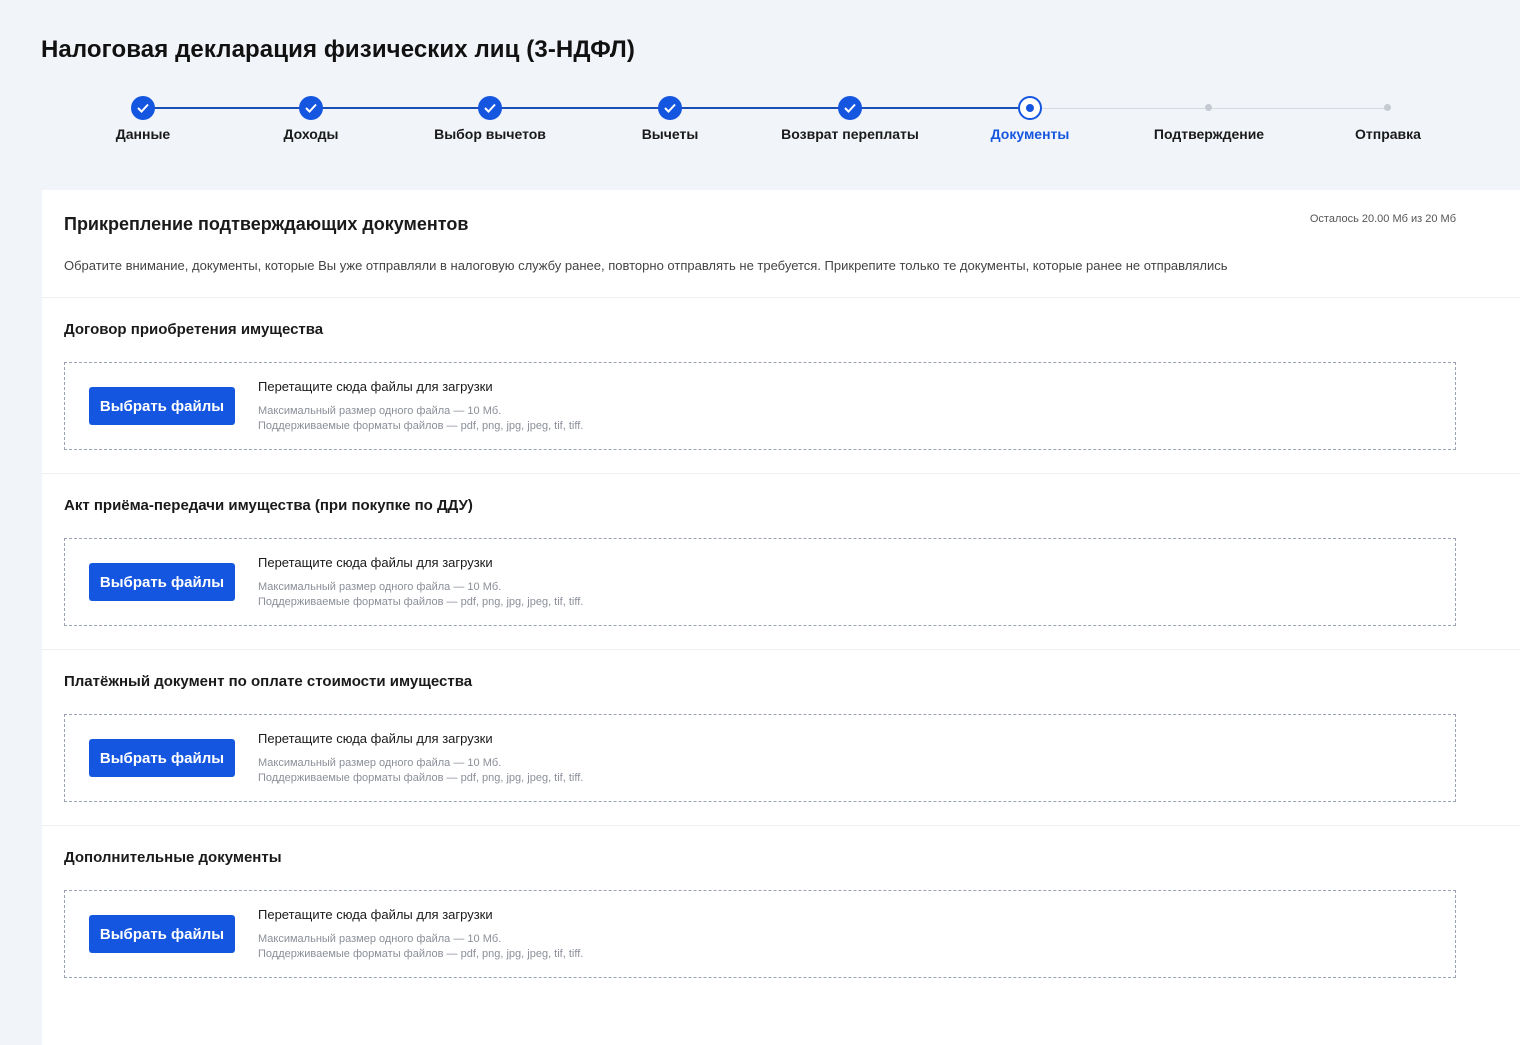 The height and width of the screenshot is (1045, 1520). I want to click on current-step-icon, so click(1030, 108).